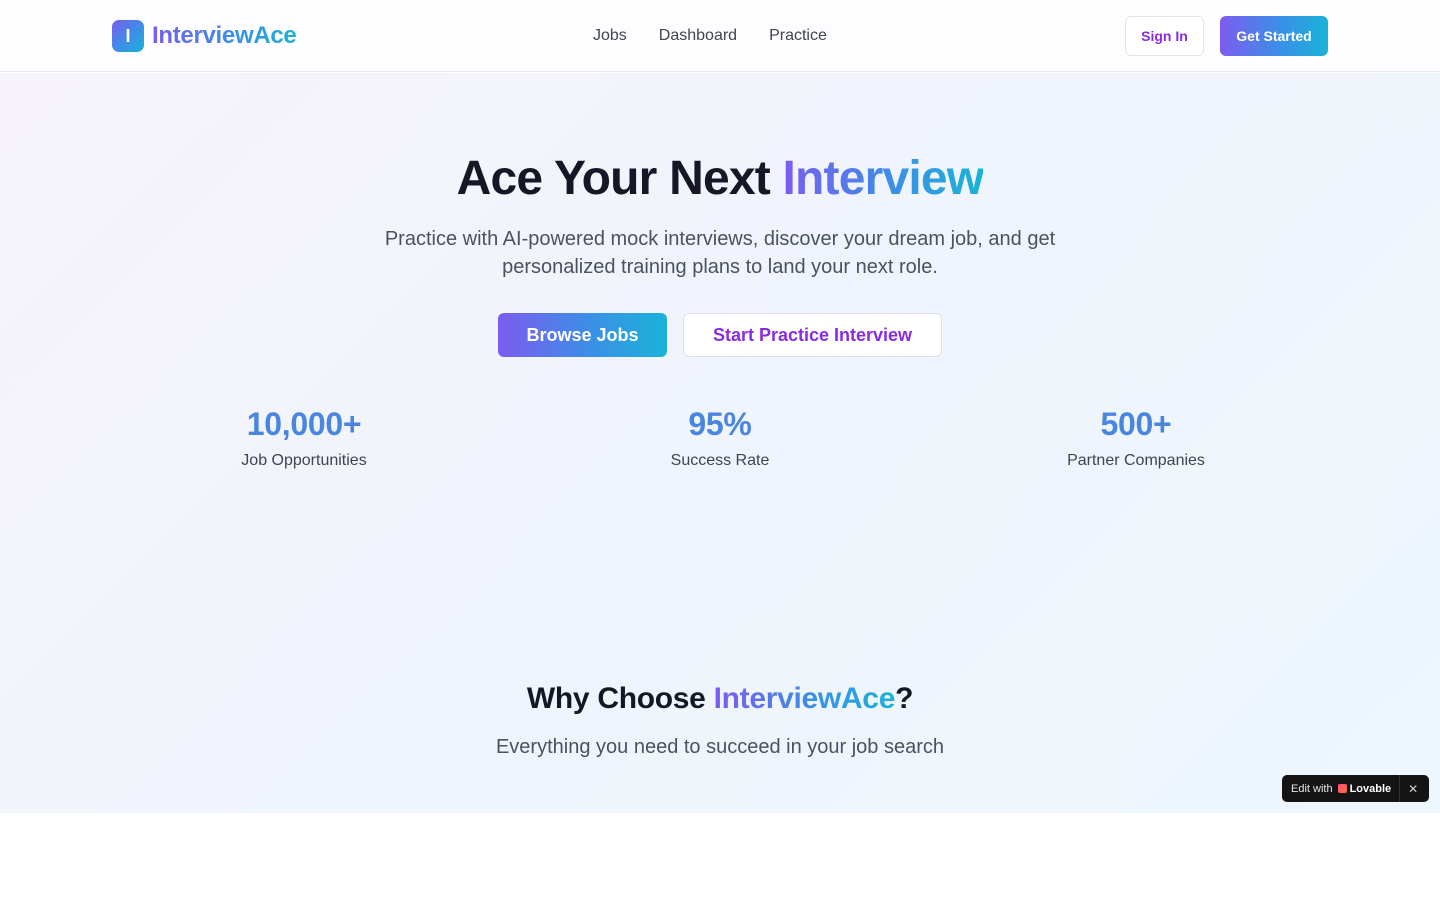 The width and height of the screenshot is (1440, 900). What do you see at coordinates (1274, 36) in the screenshot?
I see `get-started-button: Get Started` at bounding box center [1274, 36].